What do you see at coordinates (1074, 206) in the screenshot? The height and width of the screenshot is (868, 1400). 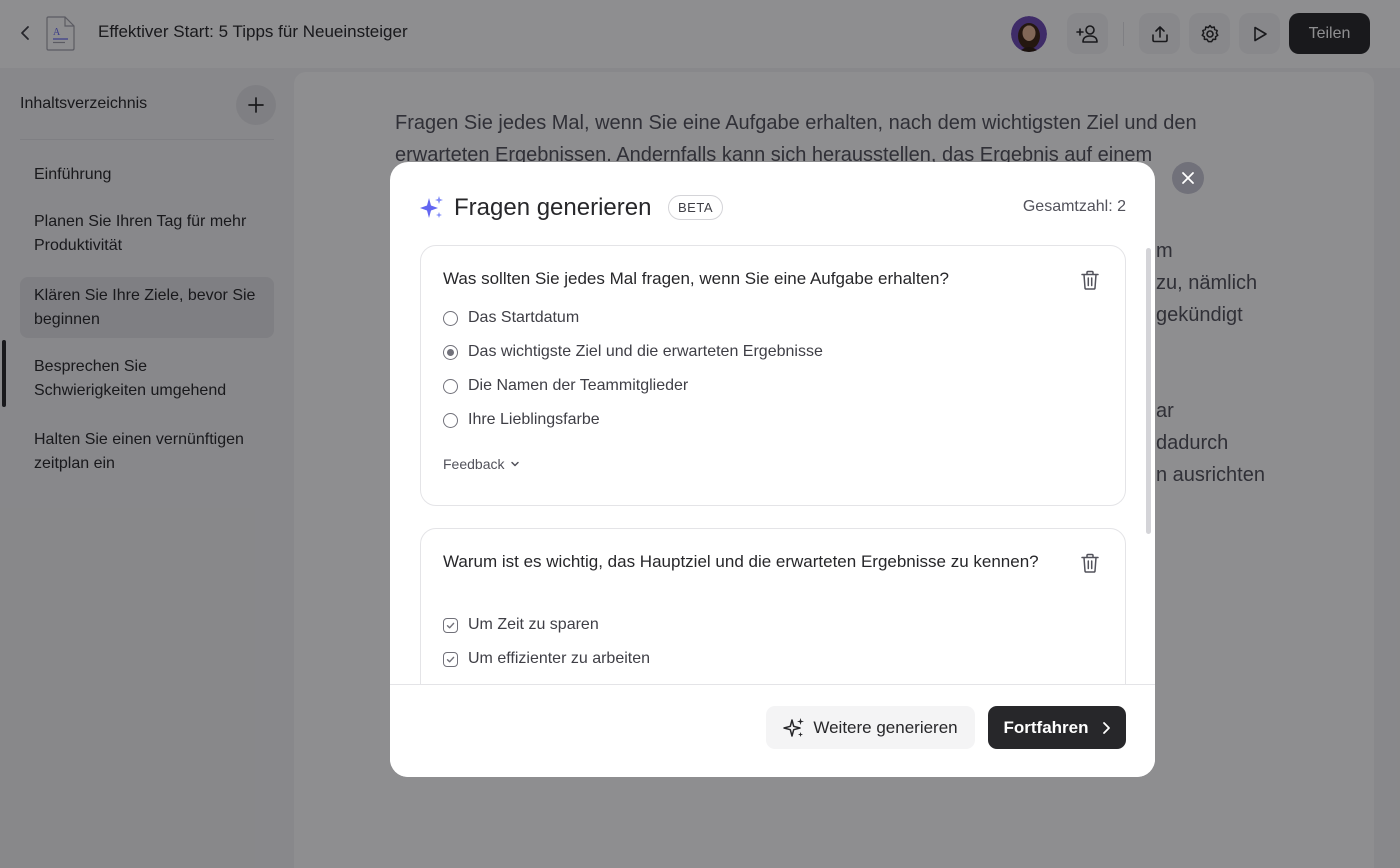 I see `question-count: Gesamtzahl: 2` at bounding box center [1074, 206].